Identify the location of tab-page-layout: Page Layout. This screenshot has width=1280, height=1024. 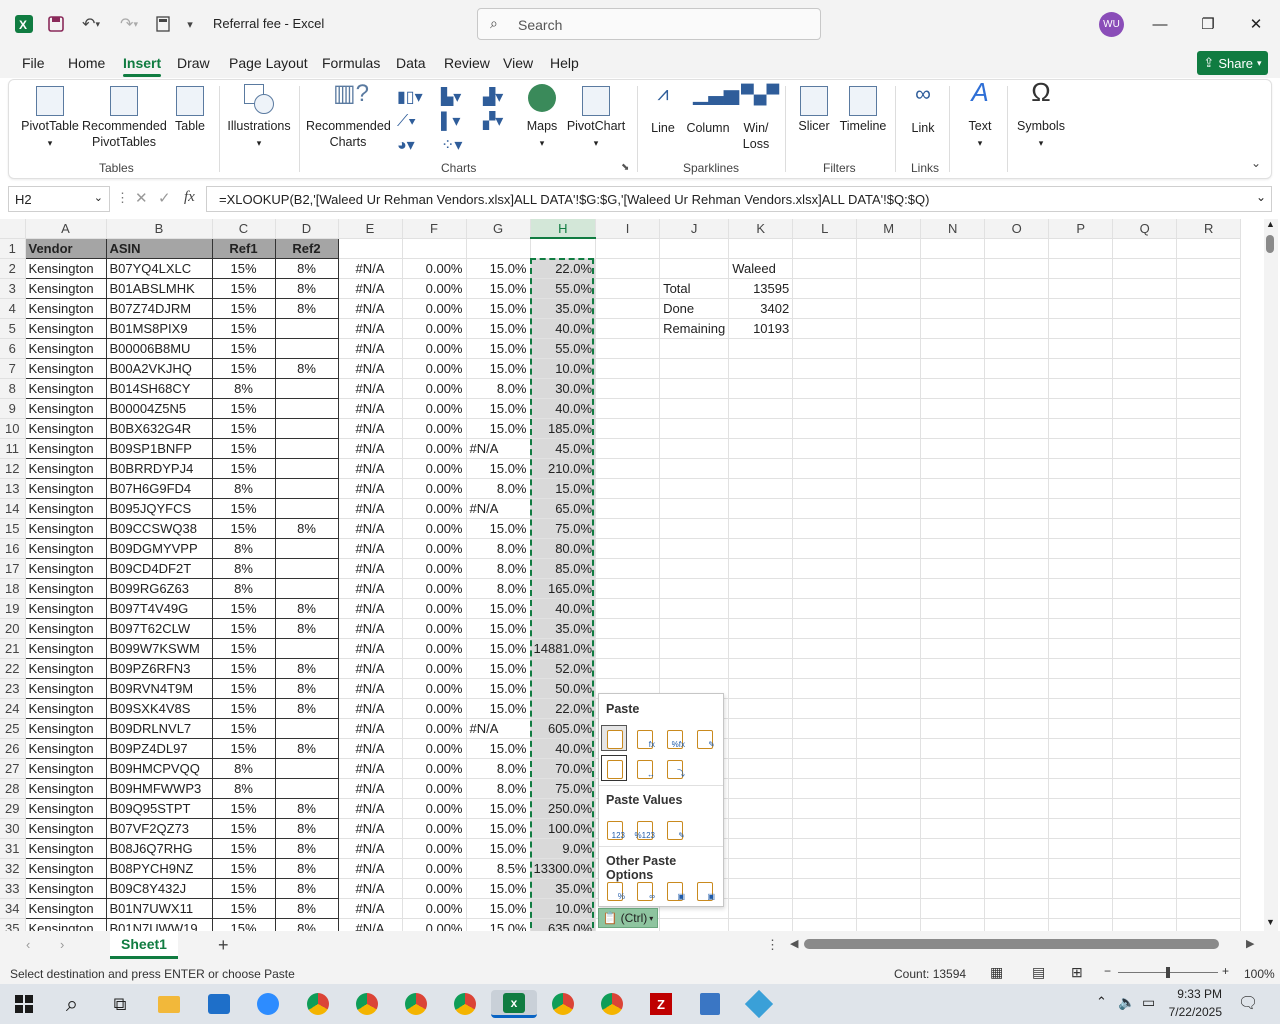
(268, 63).